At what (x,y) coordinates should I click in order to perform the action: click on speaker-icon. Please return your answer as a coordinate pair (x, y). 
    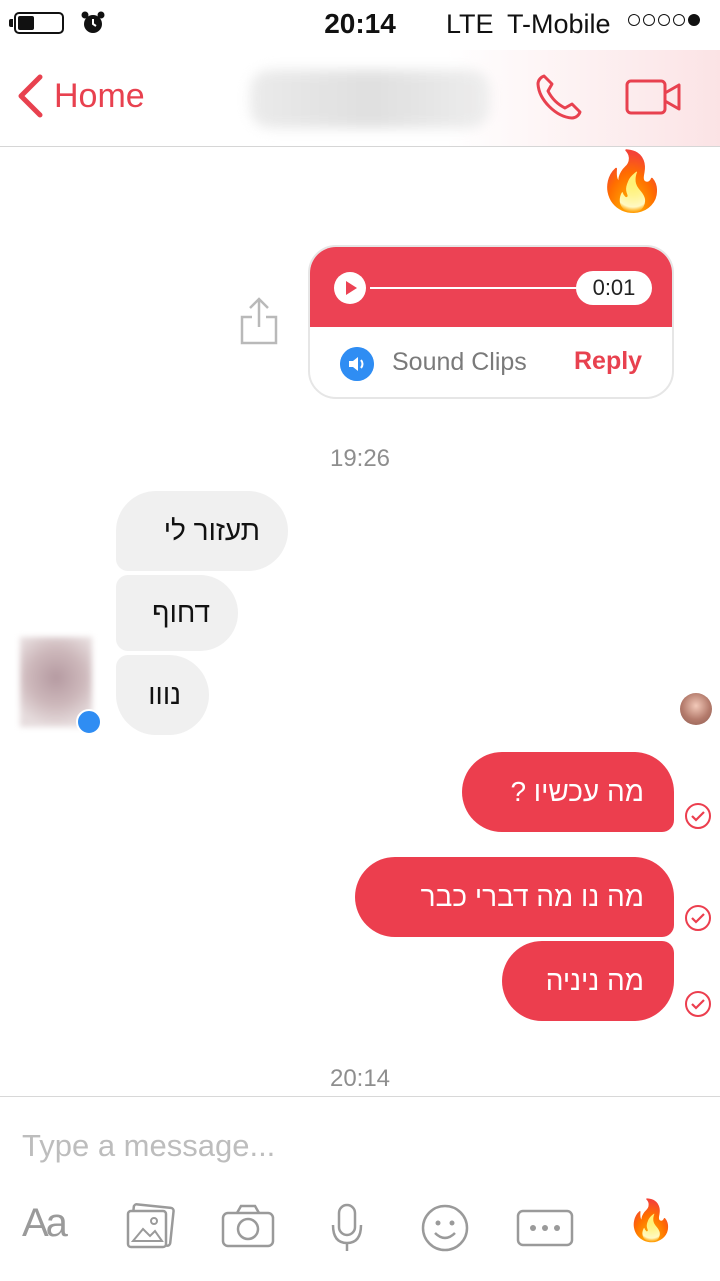
    Looking at the image, I should click on (357, 364).